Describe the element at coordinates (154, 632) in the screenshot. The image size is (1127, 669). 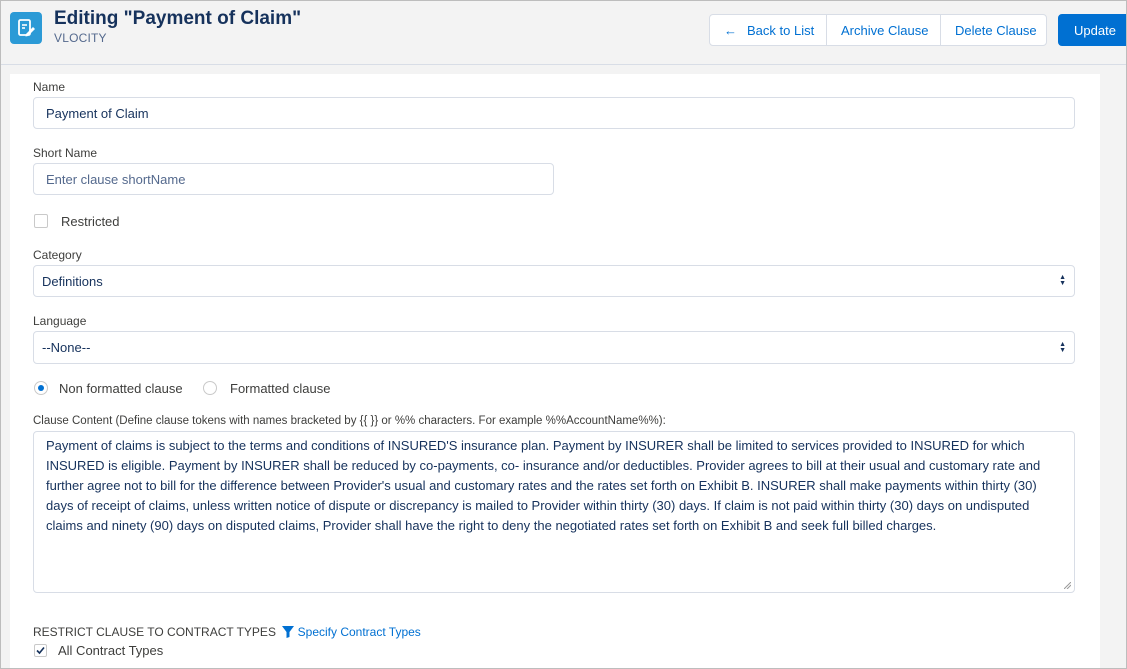
I see `contract-types-heading: RESTRICT CLAUSE TO CONTRACT TYPES` at that location.